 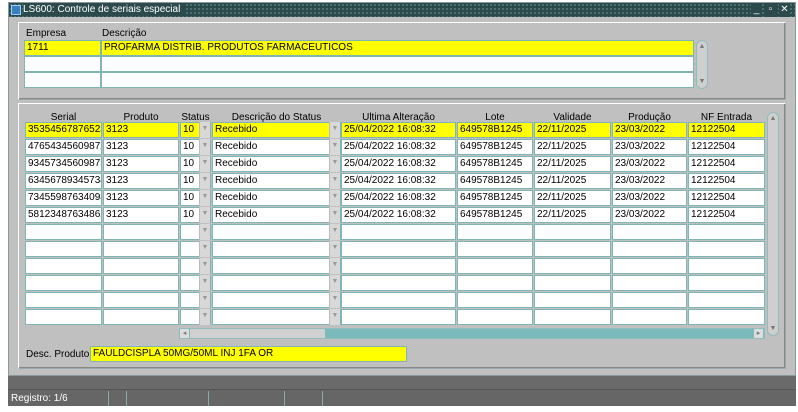 What do you see at coordinates (758, 333) in the screenshot?
I see `scroll-right-icon: ▸` at bounding box center [758, 333].